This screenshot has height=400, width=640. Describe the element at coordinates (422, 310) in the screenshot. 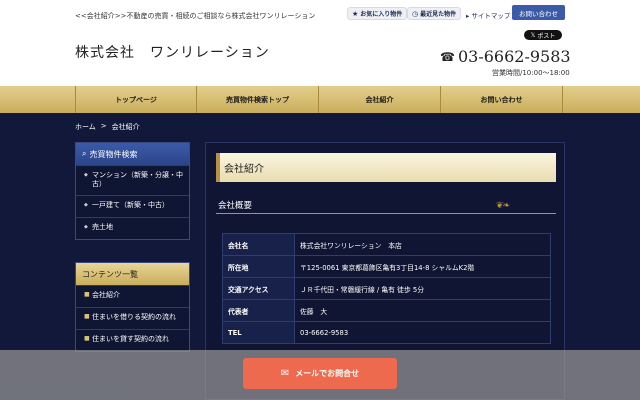

I see `row-value: 佐藤 大` at that location.